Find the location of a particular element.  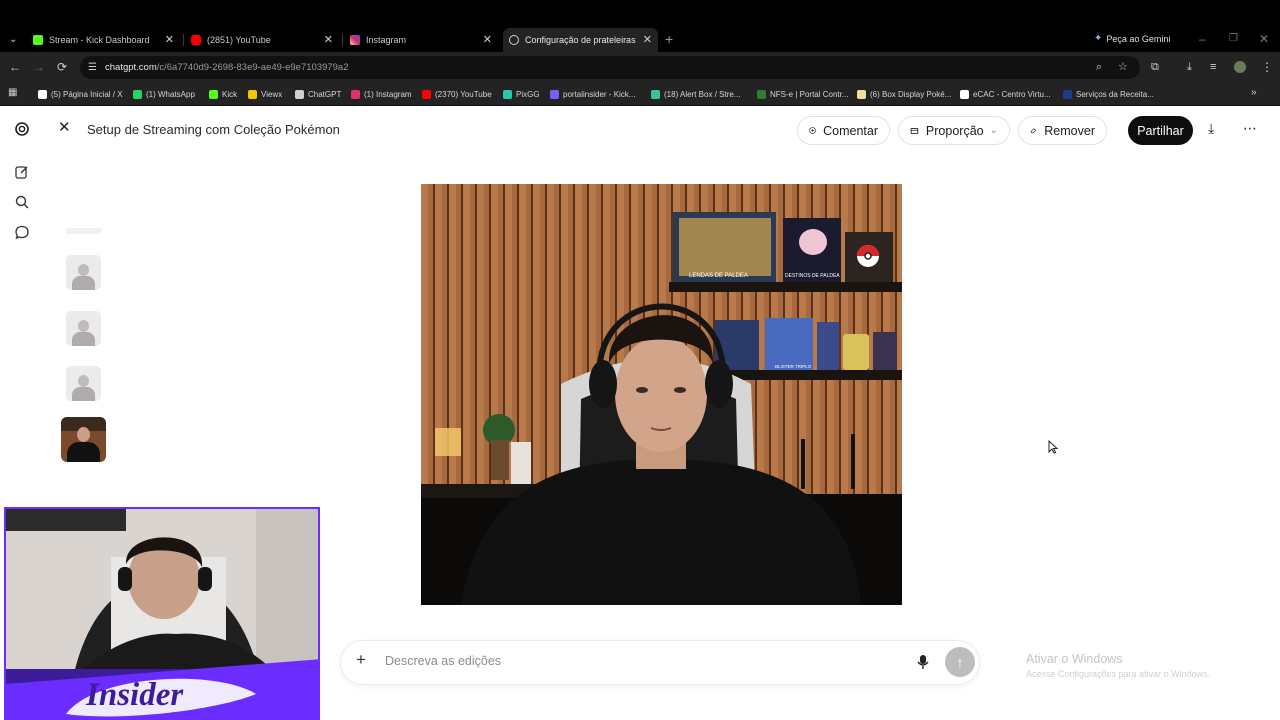

extensions-icon: ⧉ is located at coordinates (1155, 67).